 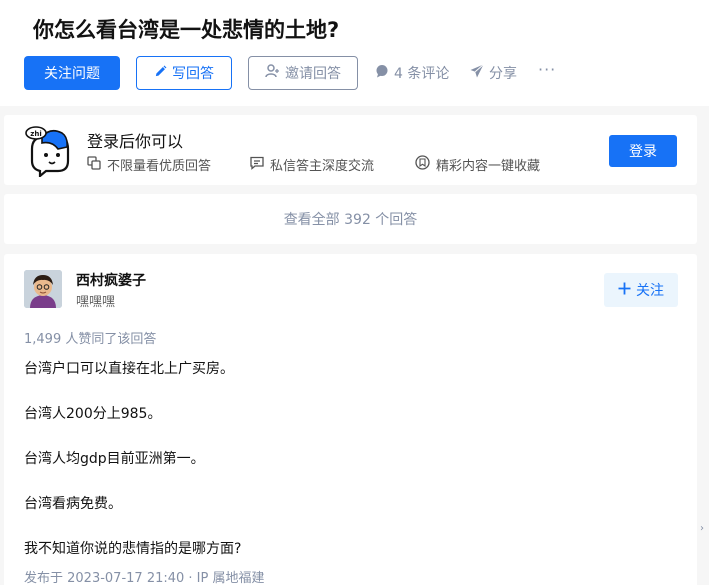 I want to click on feature-collect: 精彩内容一键收藏, so click(x=477, y=164).